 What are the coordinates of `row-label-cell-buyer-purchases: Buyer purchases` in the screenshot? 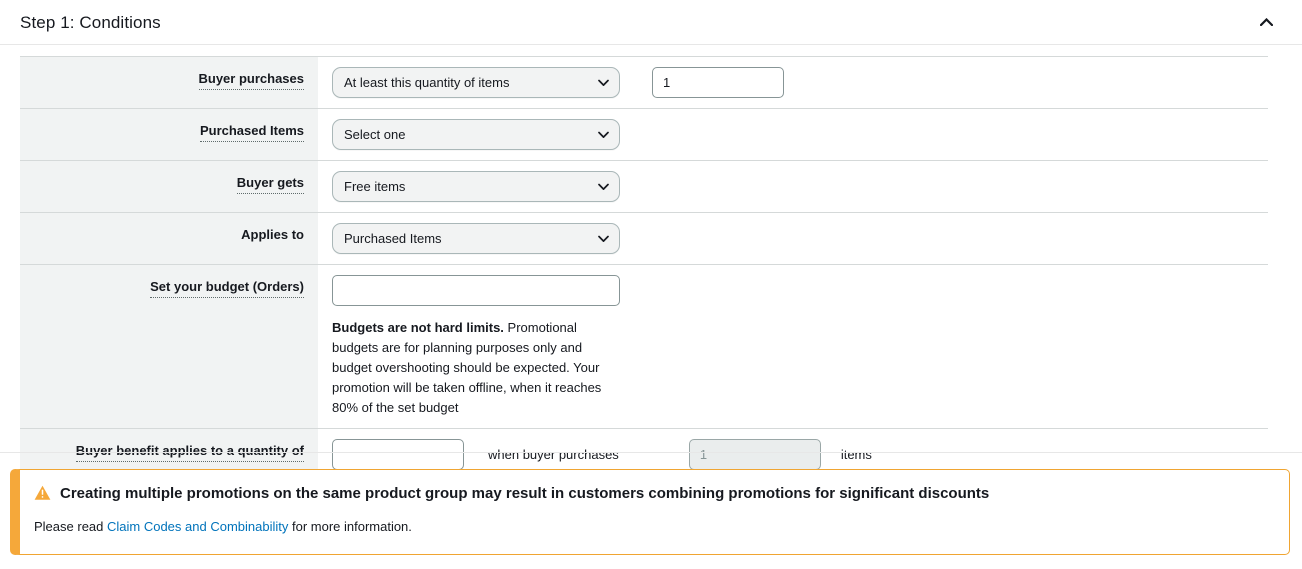 It's located at (169, 82).